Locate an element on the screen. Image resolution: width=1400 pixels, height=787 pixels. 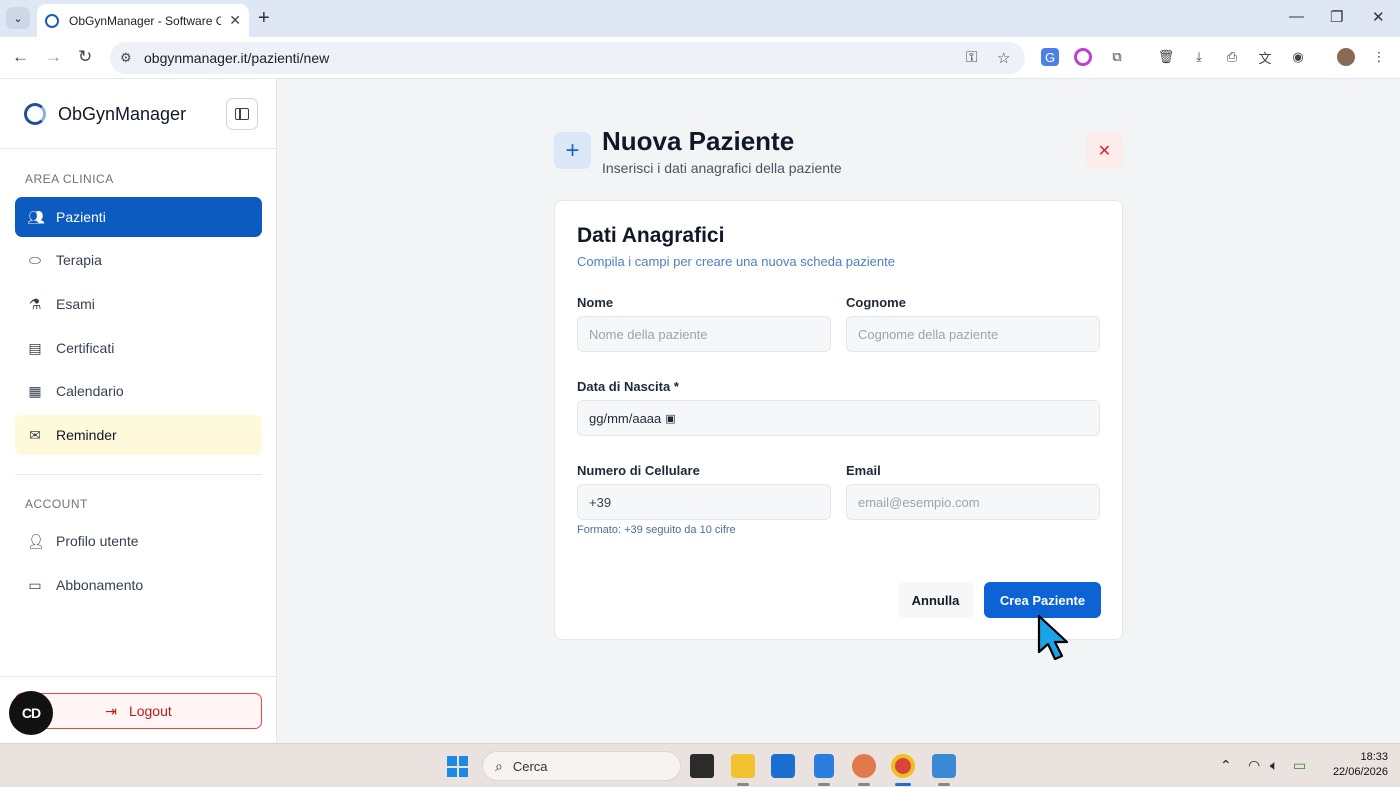
site-favicon-icon is located at coordinates (52, 20).